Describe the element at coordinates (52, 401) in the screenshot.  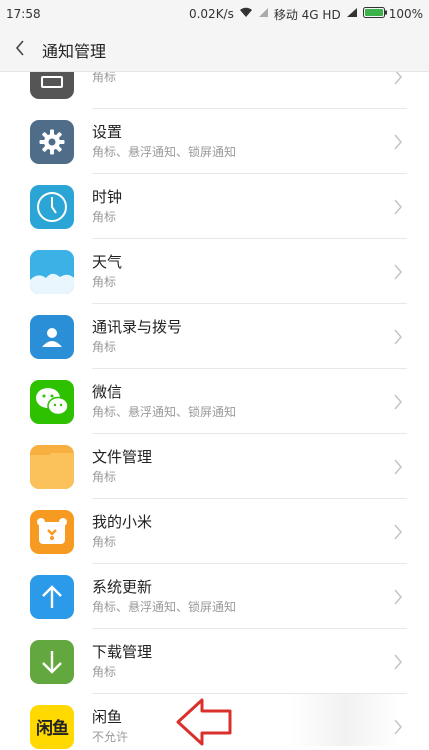
I see `wechat-icon` at that location.